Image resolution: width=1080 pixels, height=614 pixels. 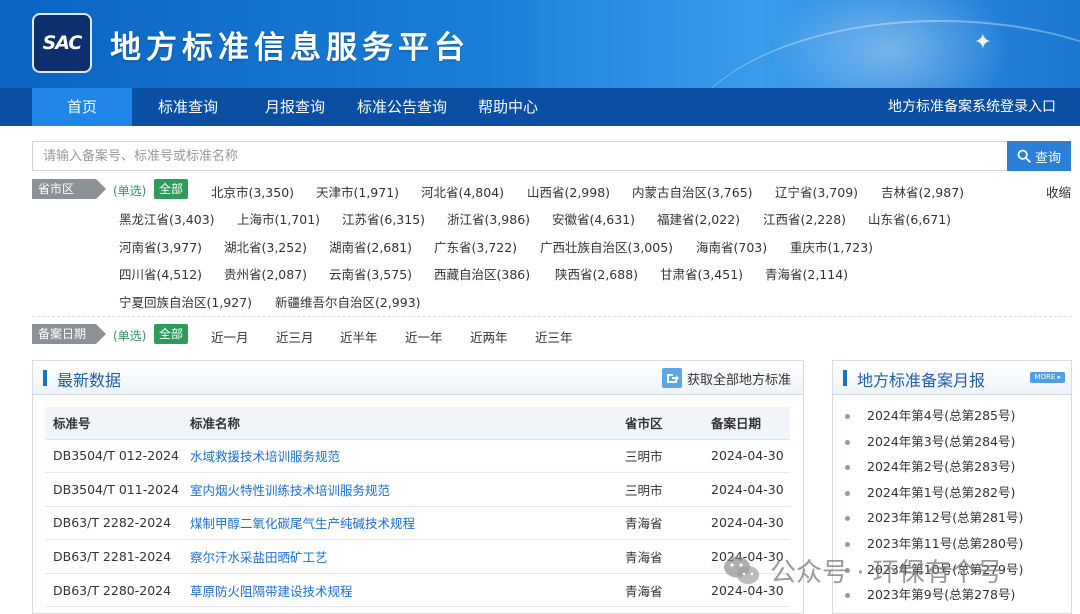 What do you see at coordinates (69, 334) in the screenshot?
I see `date-filter-label: 备案日期` at bounding box center [69, 334].